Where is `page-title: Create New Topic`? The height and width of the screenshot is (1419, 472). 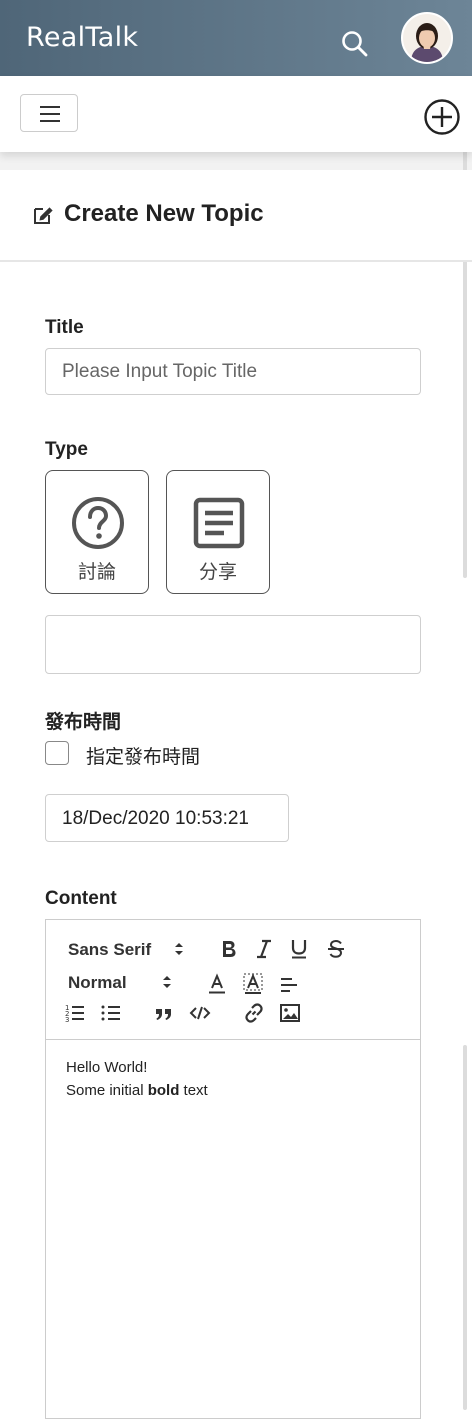
page-title: Create New Topic is located at coordinates (164, 213).